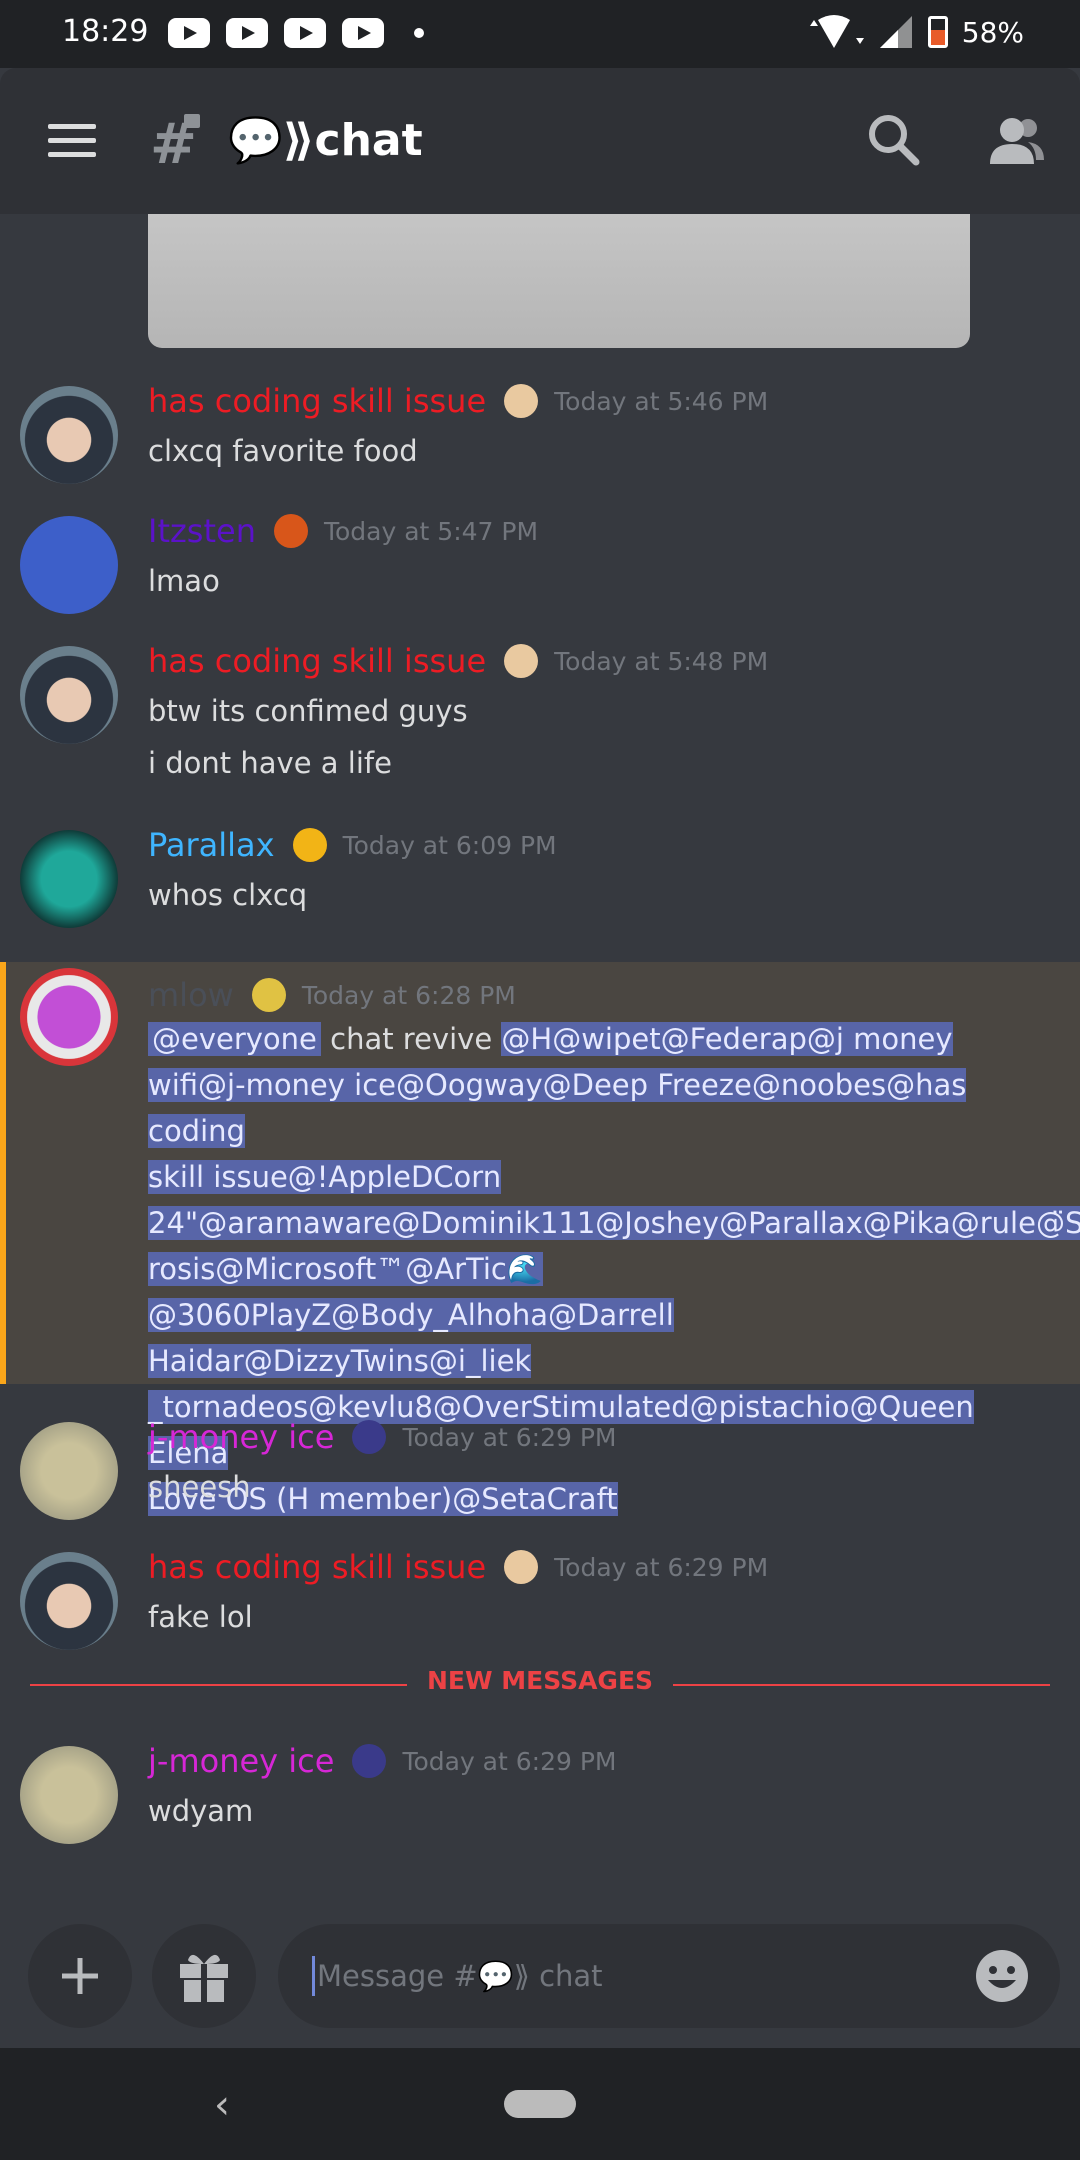 Image resolution: width=1080 pixels, height=2160 pixels. I want to click on channel-header: # 💬⟫chat, so click(540, 141).